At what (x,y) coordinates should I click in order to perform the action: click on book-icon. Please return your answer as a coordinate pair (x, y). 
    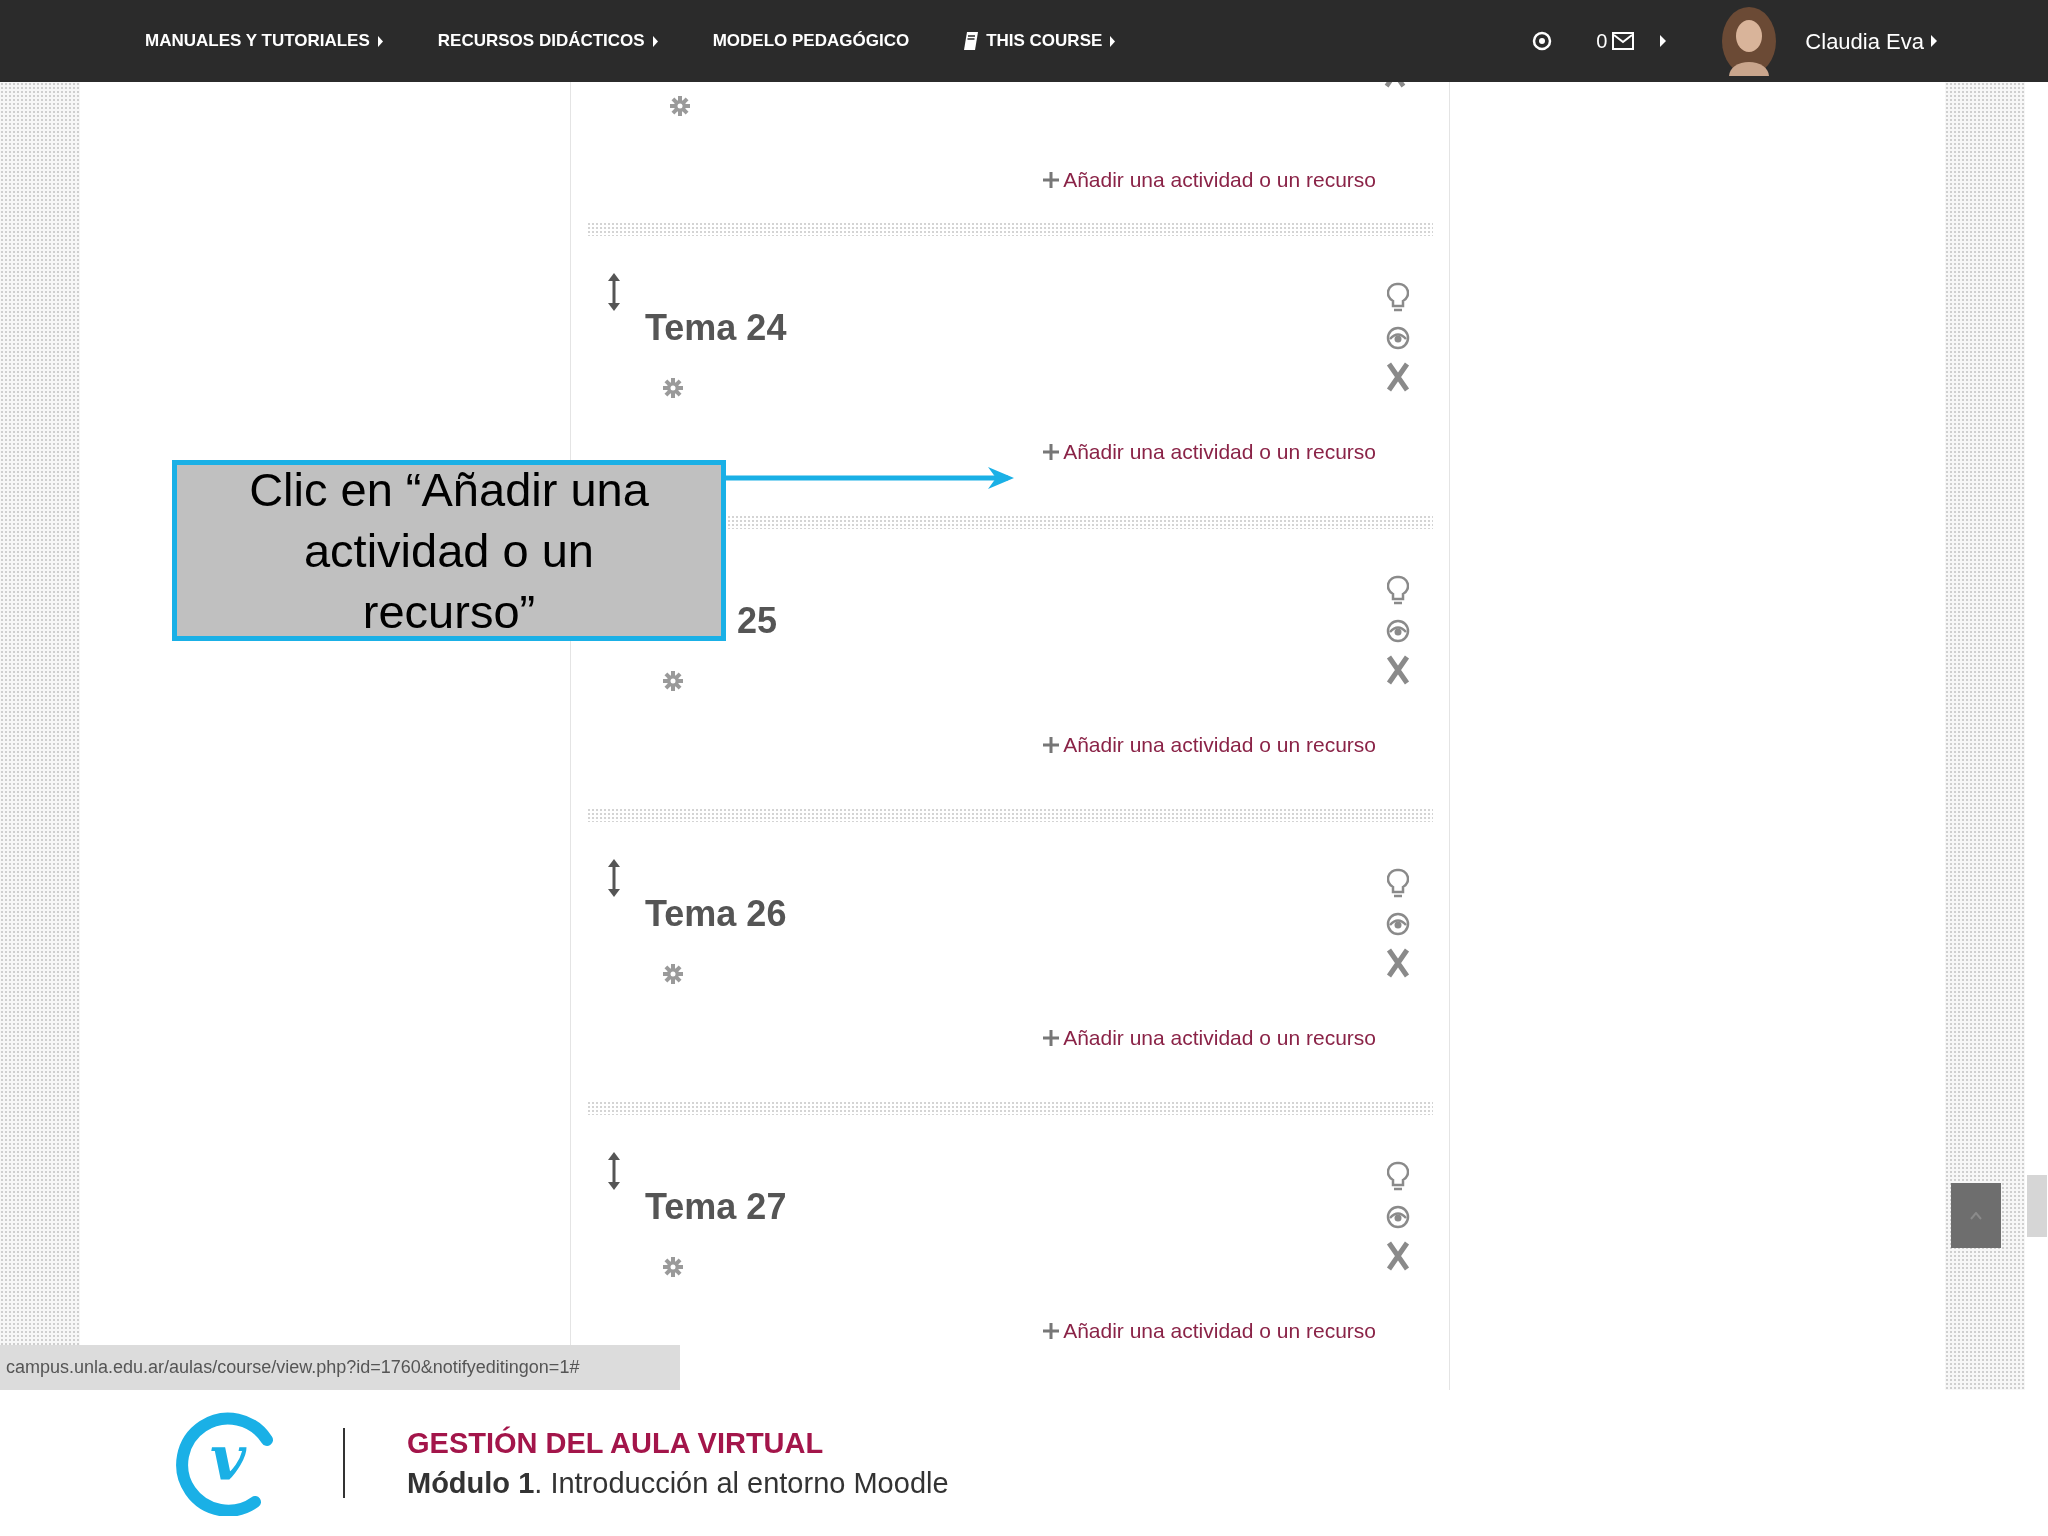
    Looking at the image, I should click on (971, 41).